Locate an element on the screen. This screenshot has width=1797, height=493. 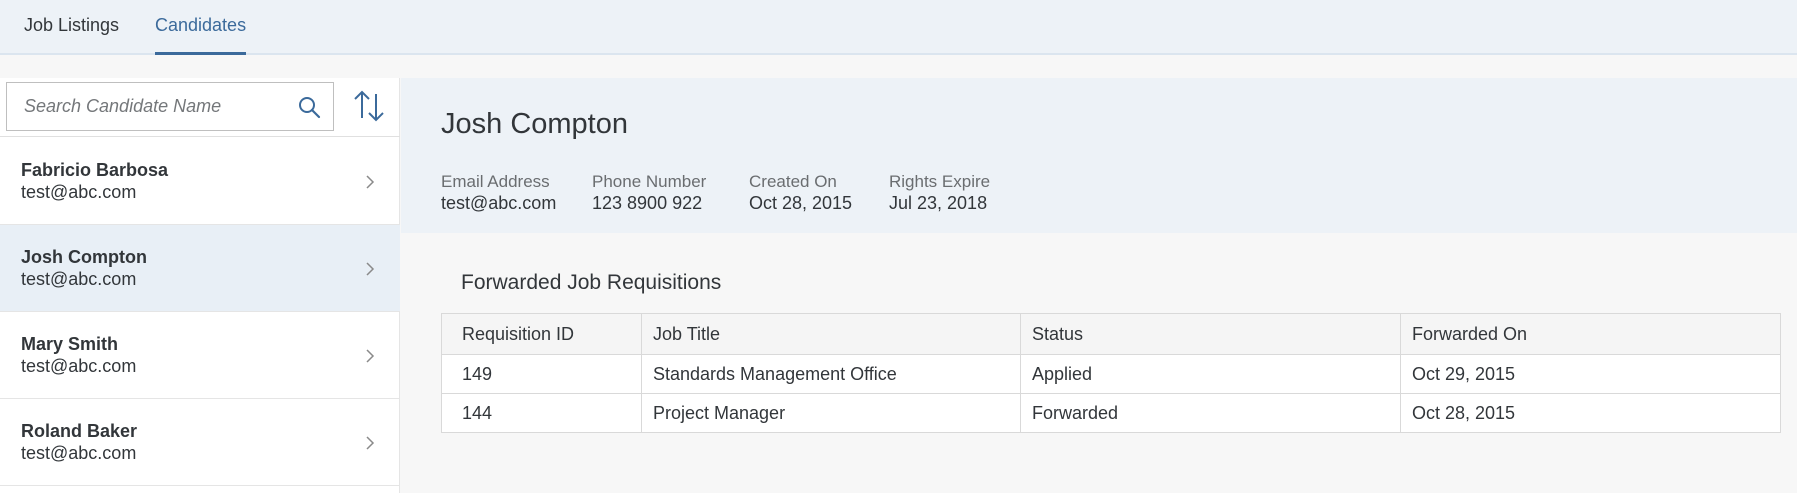
column-header: Requisition ID is located at coordinates (541, 334).